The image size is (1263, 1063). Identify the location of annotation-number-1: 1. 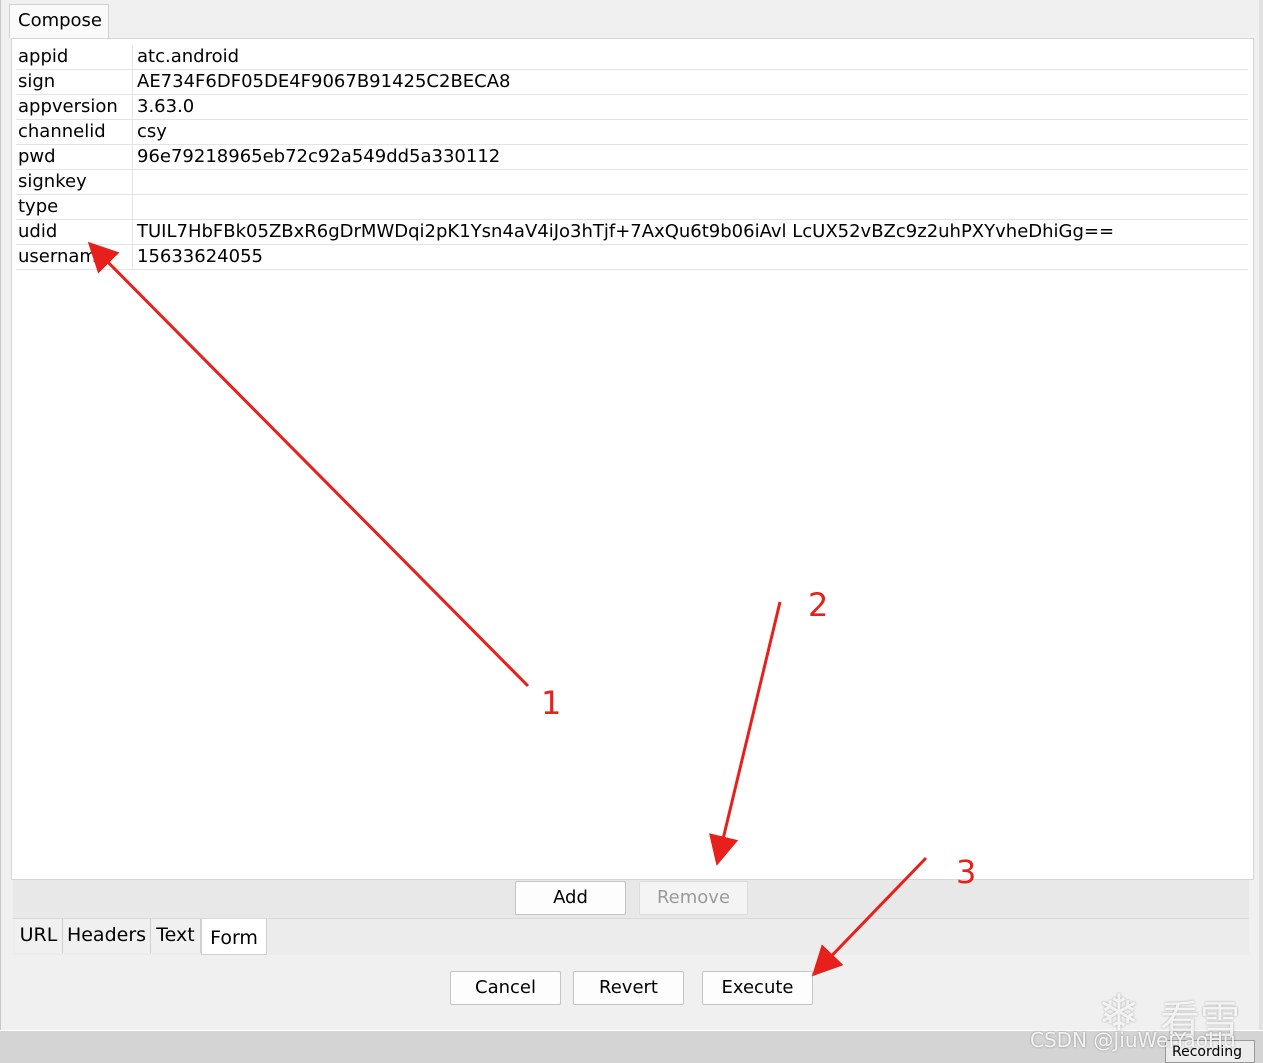
(551, 703).